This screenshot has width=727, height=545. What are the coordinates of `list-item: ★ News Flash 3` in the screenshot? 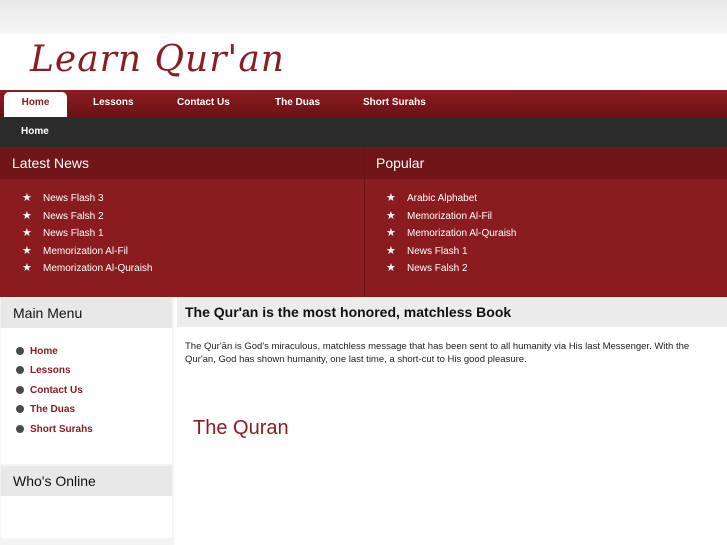 It's located at (182, 199).